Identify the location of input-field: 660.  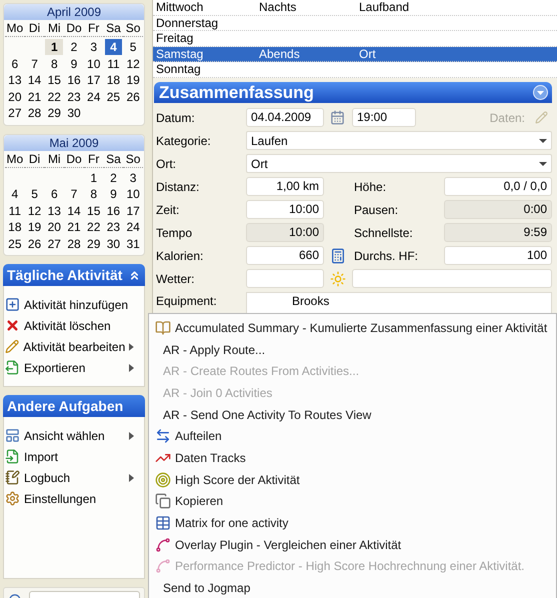
(285, 255).